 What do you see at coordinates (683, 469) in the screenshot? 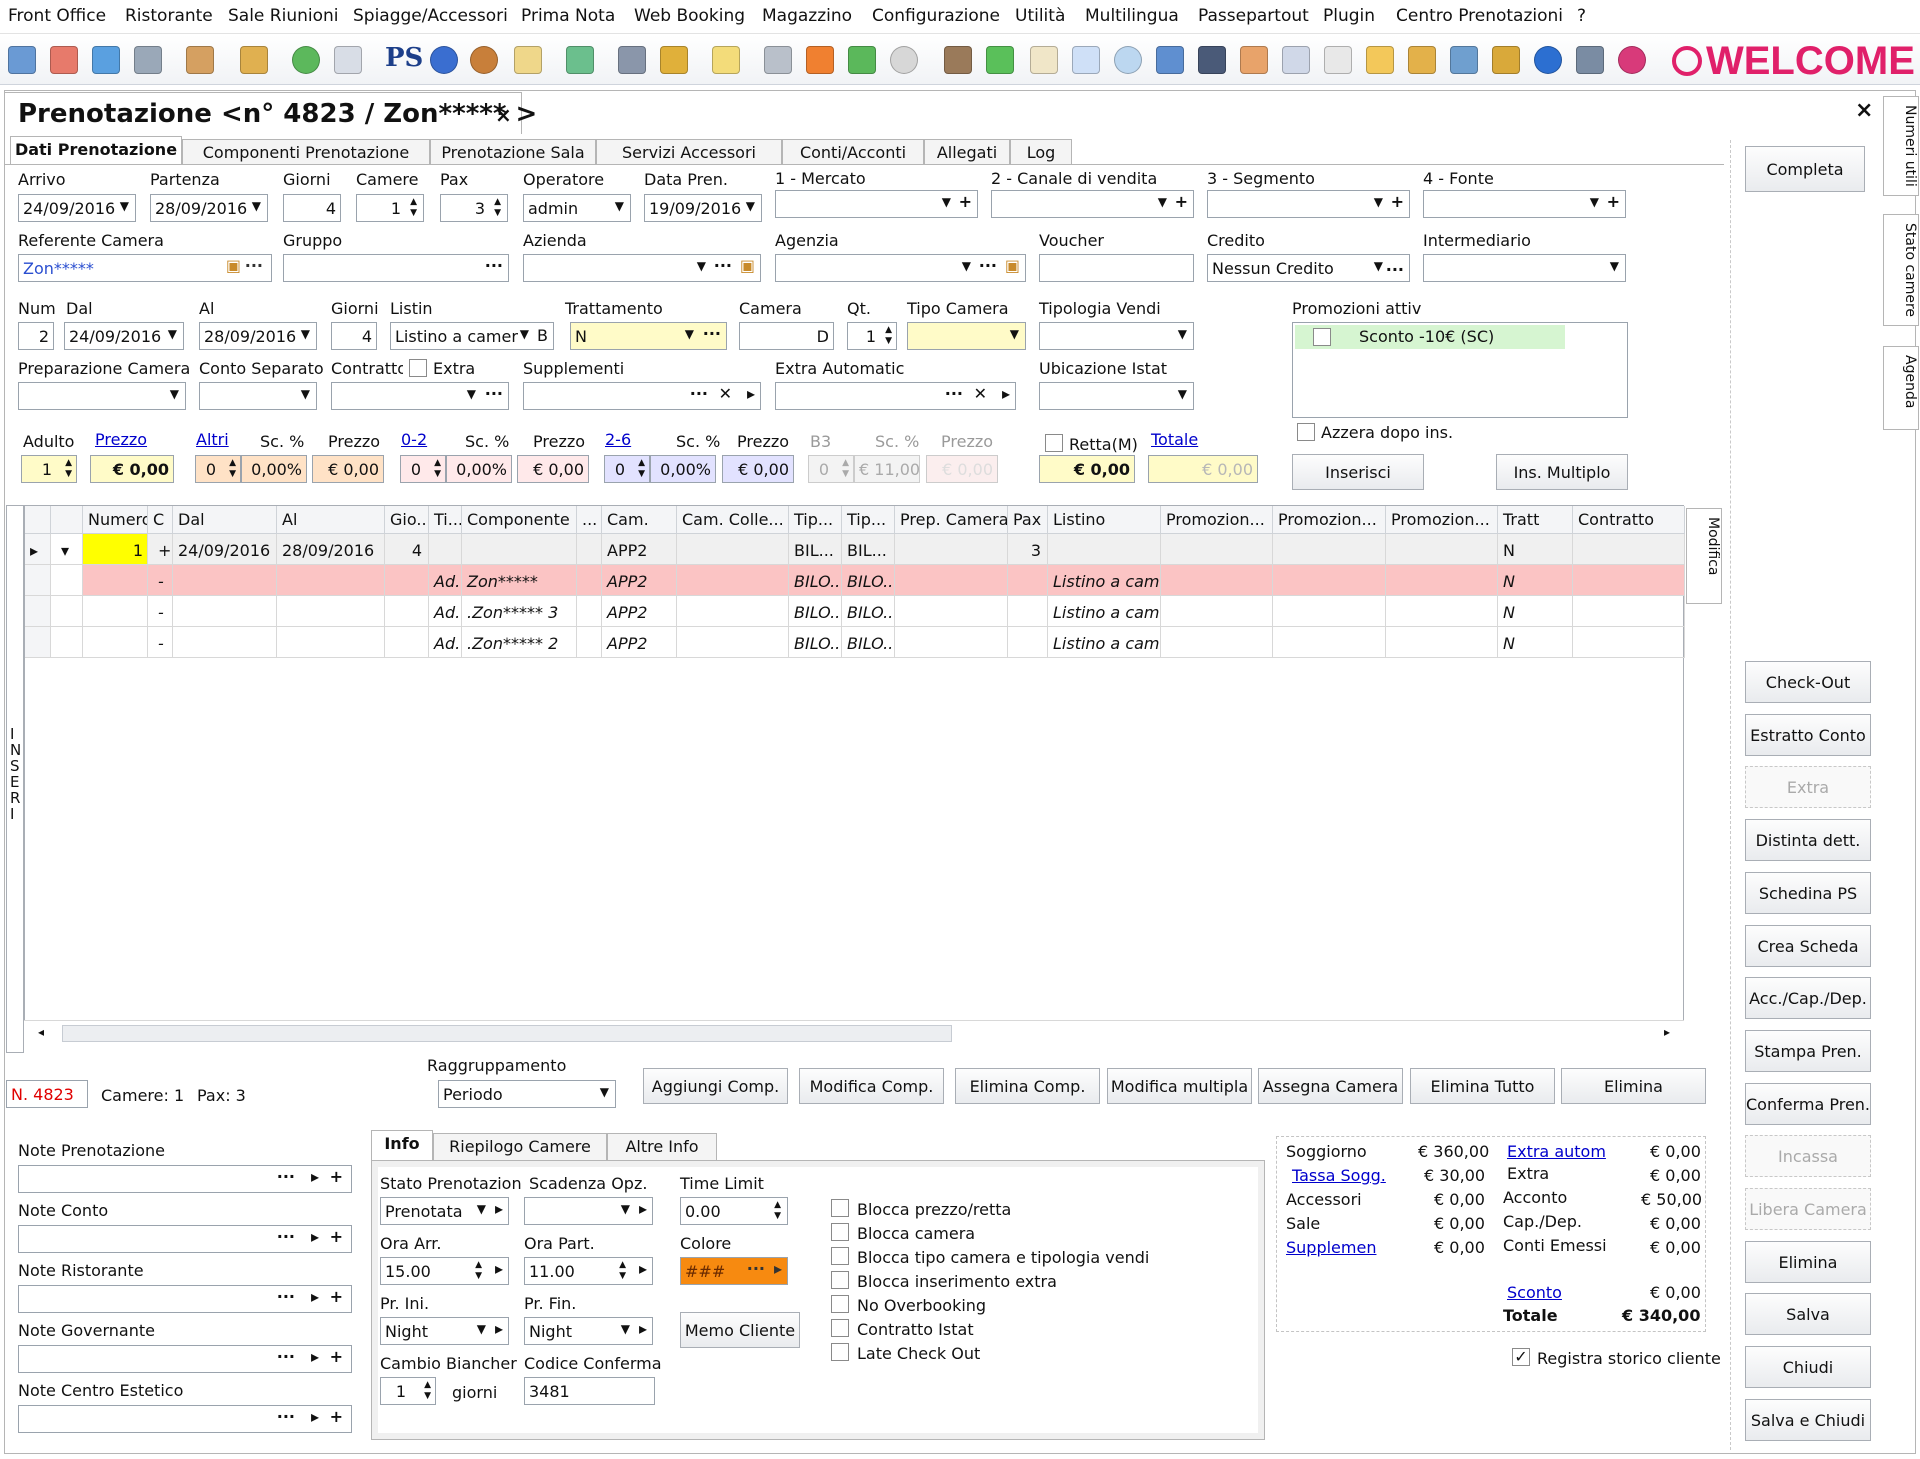
I see `r26-sc-field: 0,00%` at bounding box center [683, 469].